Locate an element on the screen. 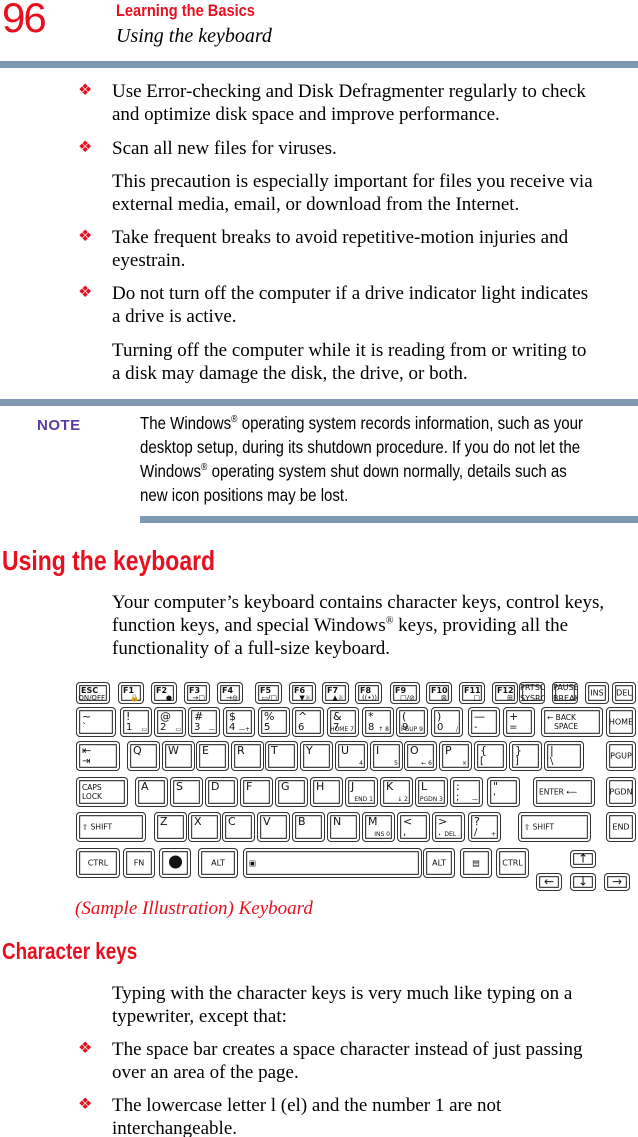 This screenshot has width=638, height=1137. key-f10: F10 ⊠ is located at coordinates (439, 693).